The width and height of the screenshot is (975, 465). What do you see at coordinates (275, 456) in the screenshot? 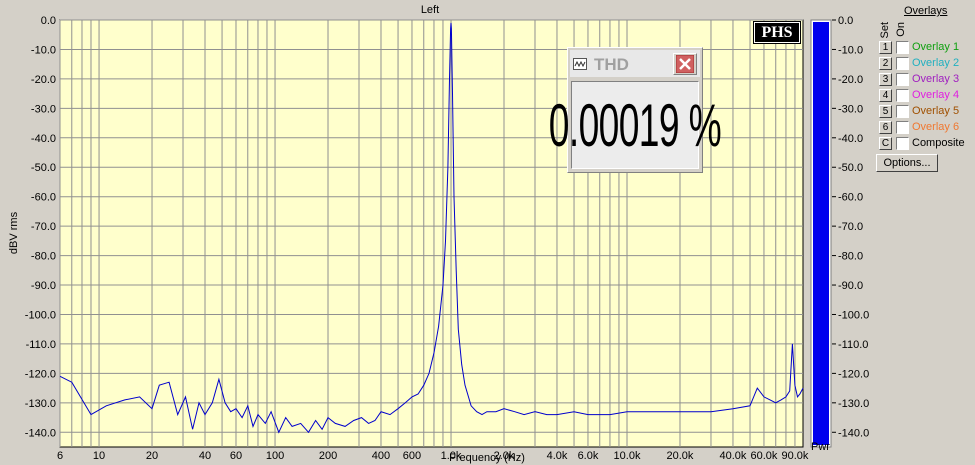
I see `x-tick-label: 100` at bounding box center [275, 456].